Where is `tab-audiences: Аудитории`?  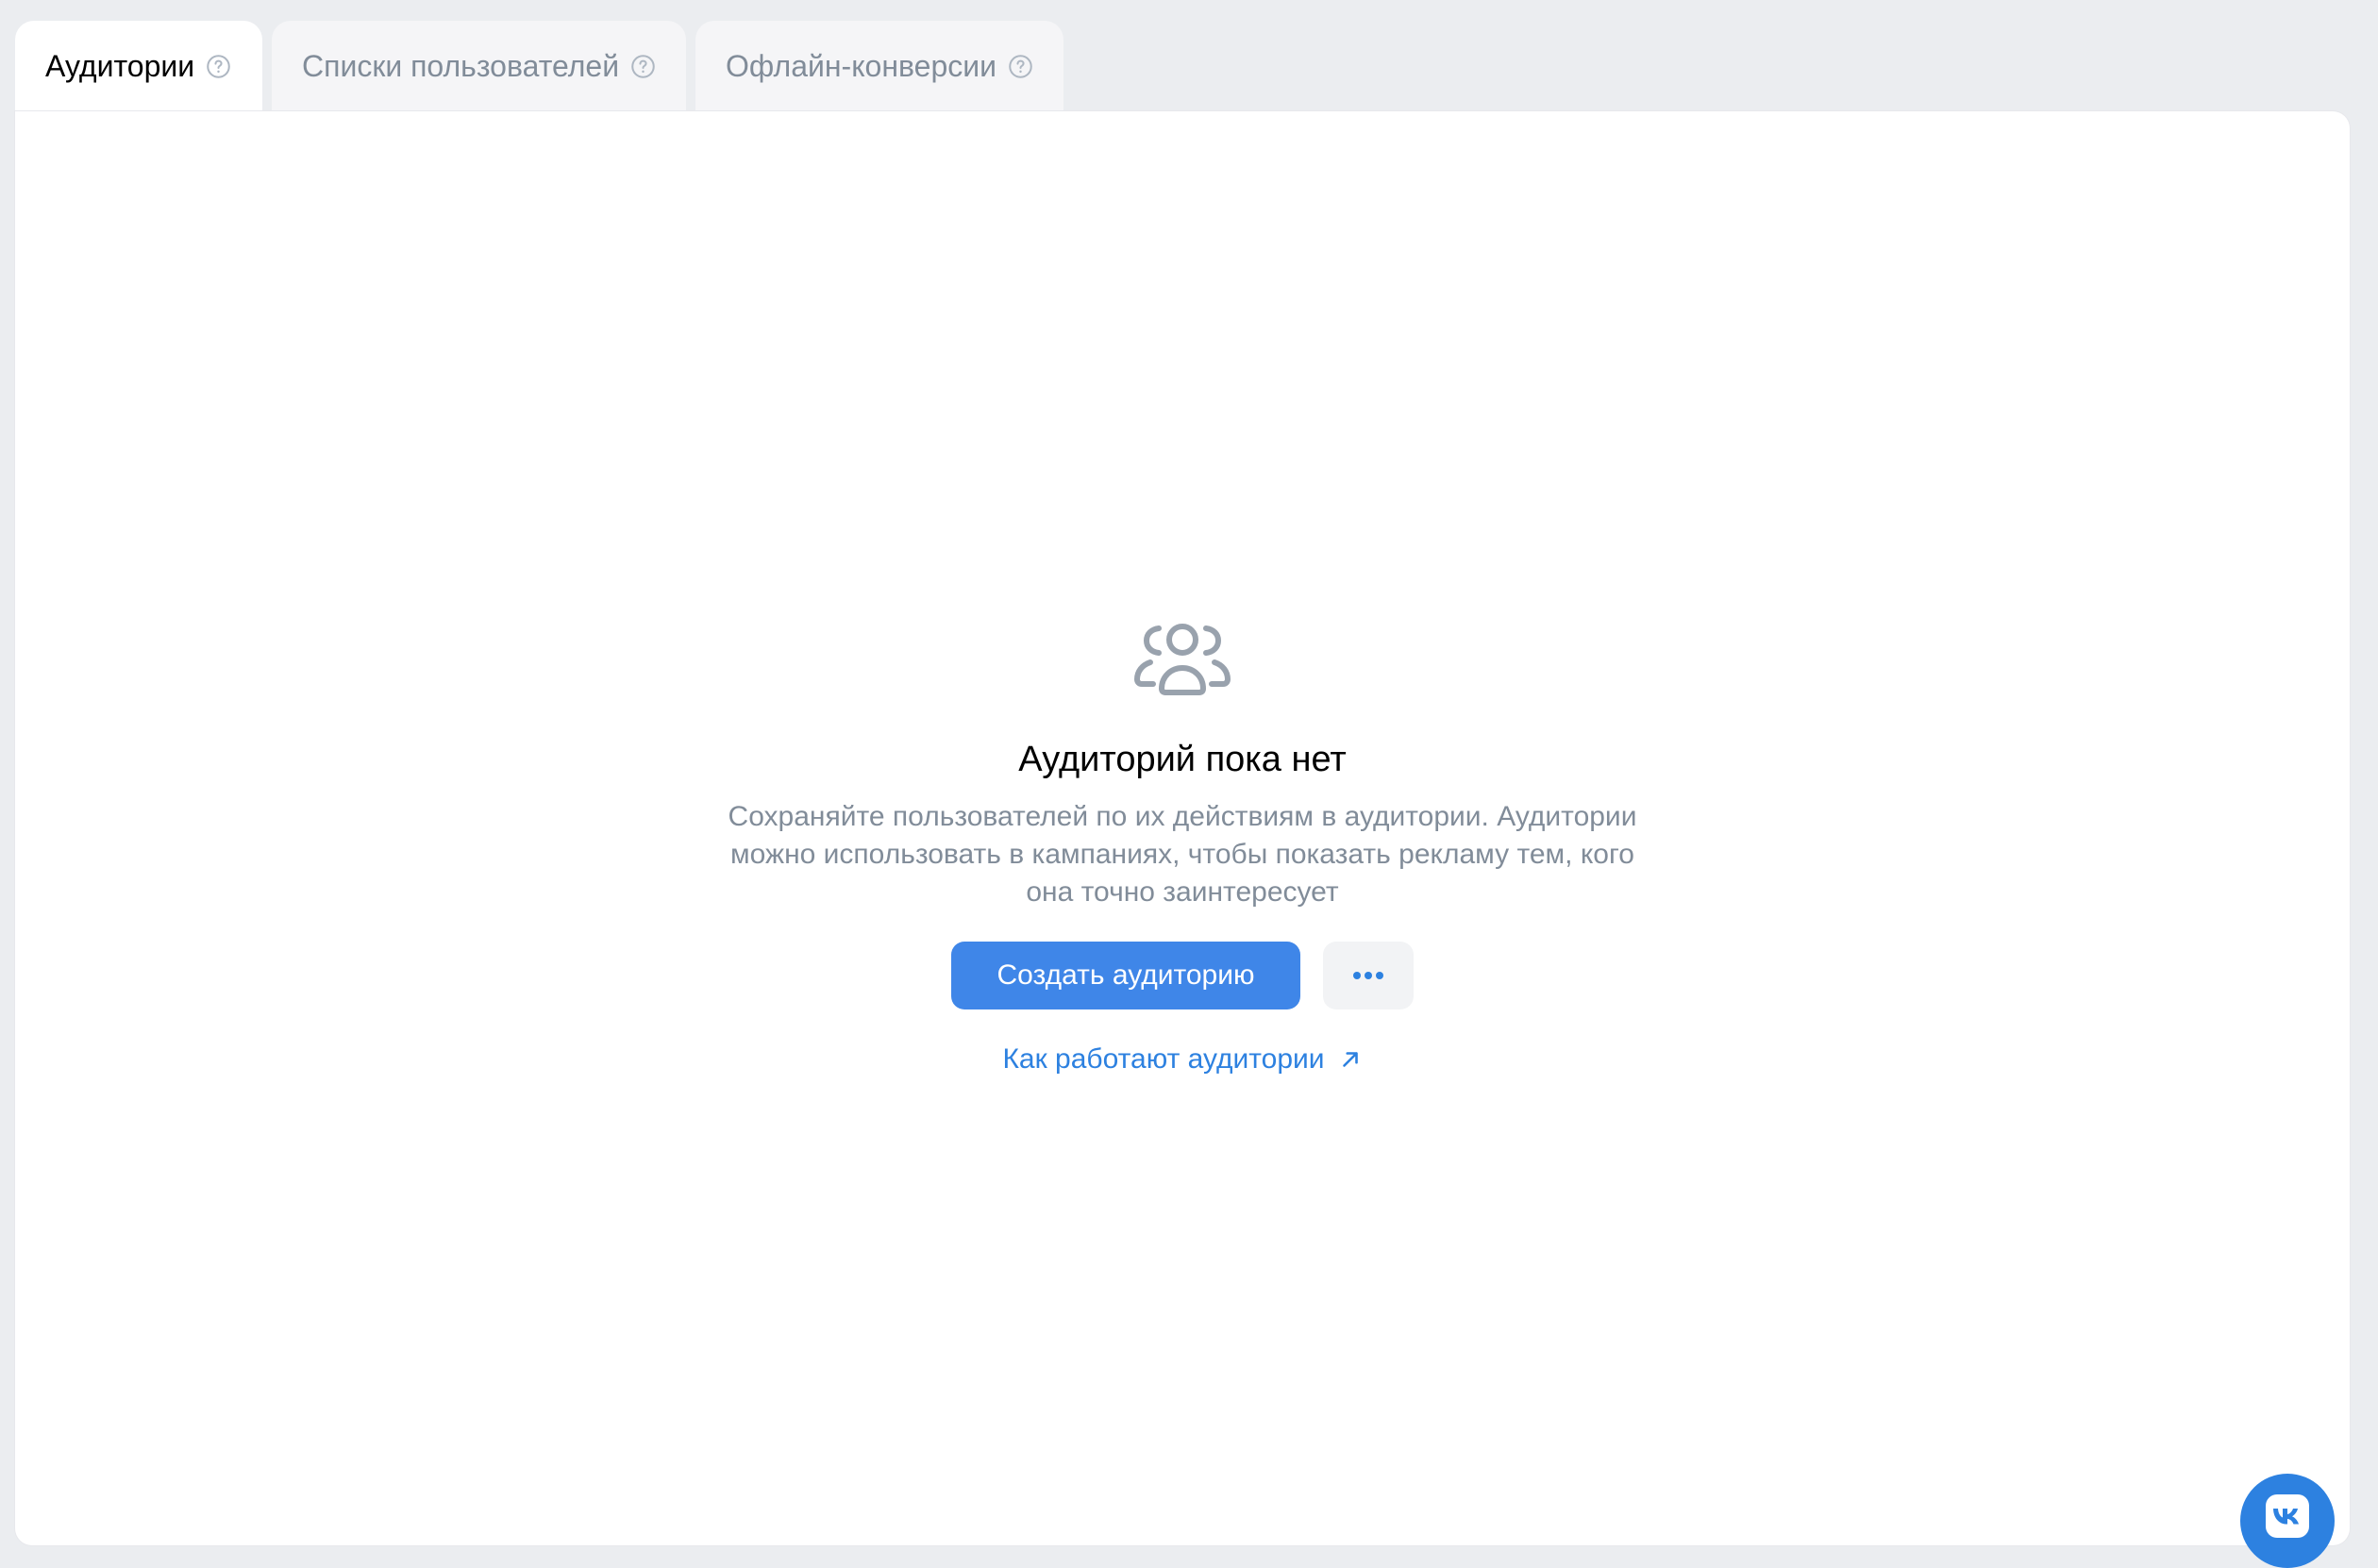
tab-audiences: Аудитории is located at coordinates (138, 66).